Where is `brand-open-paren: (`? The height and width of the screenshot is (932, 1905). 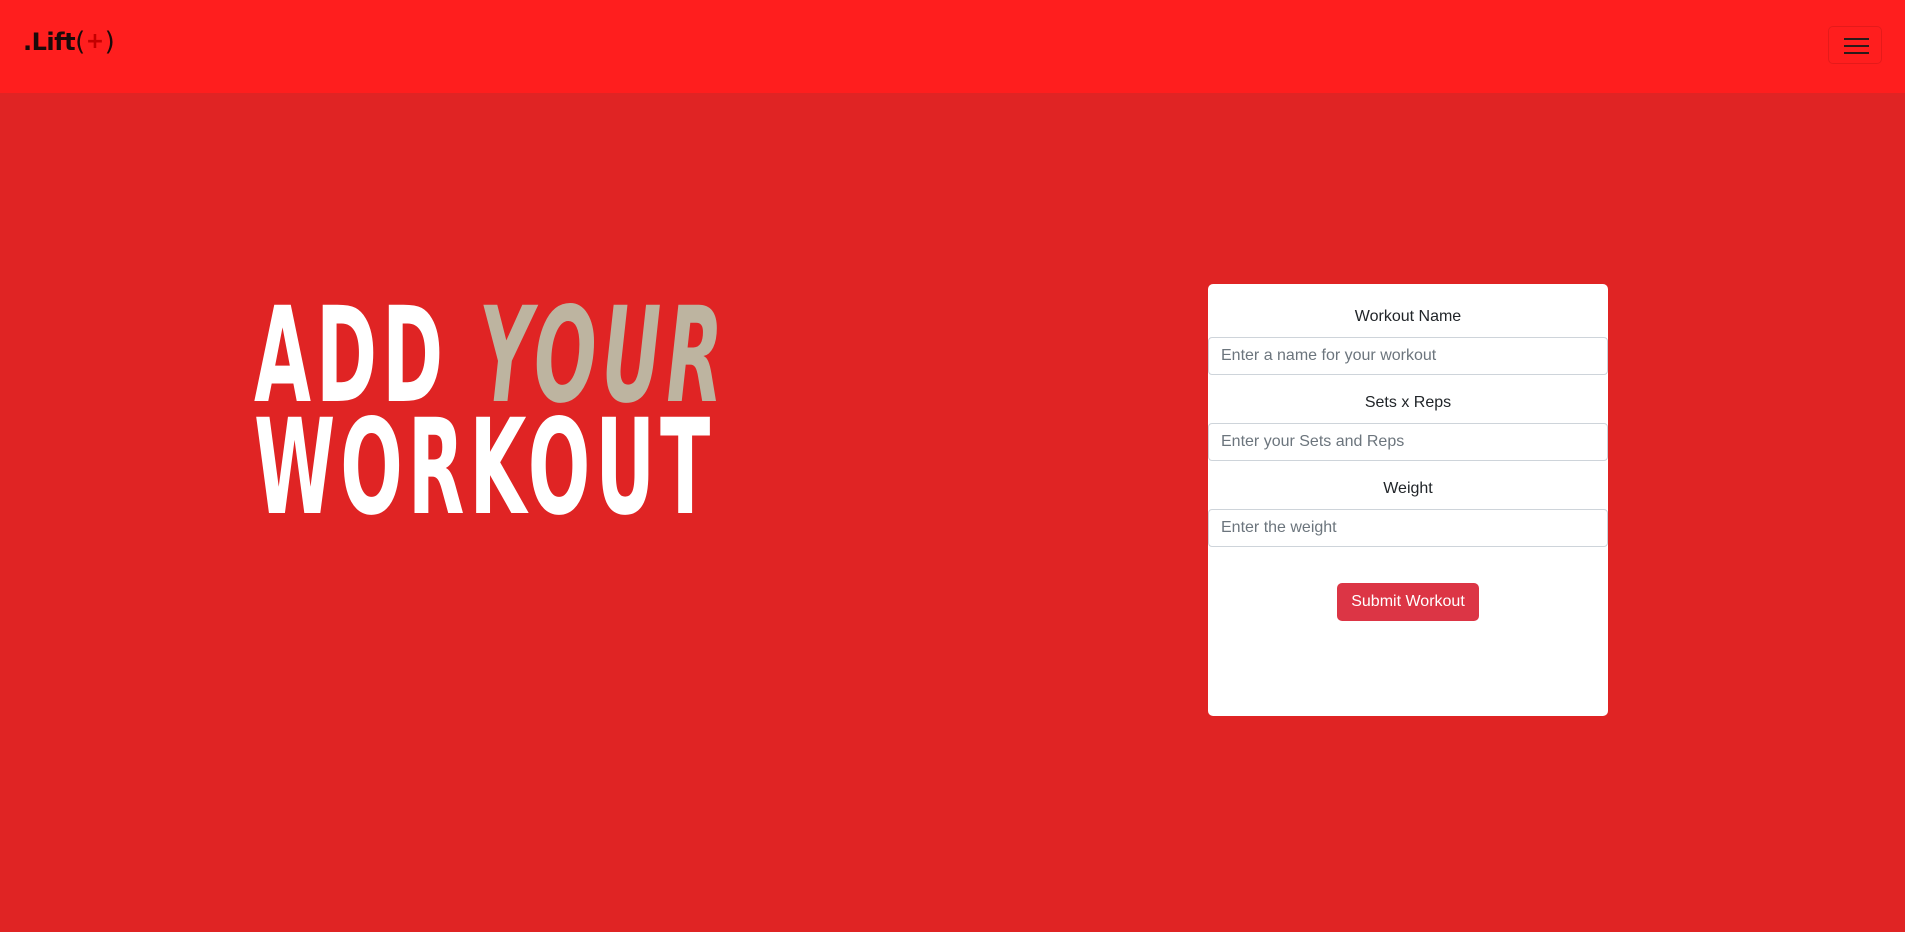 brand-open-paren: ( is located at coordinates (80, 42).